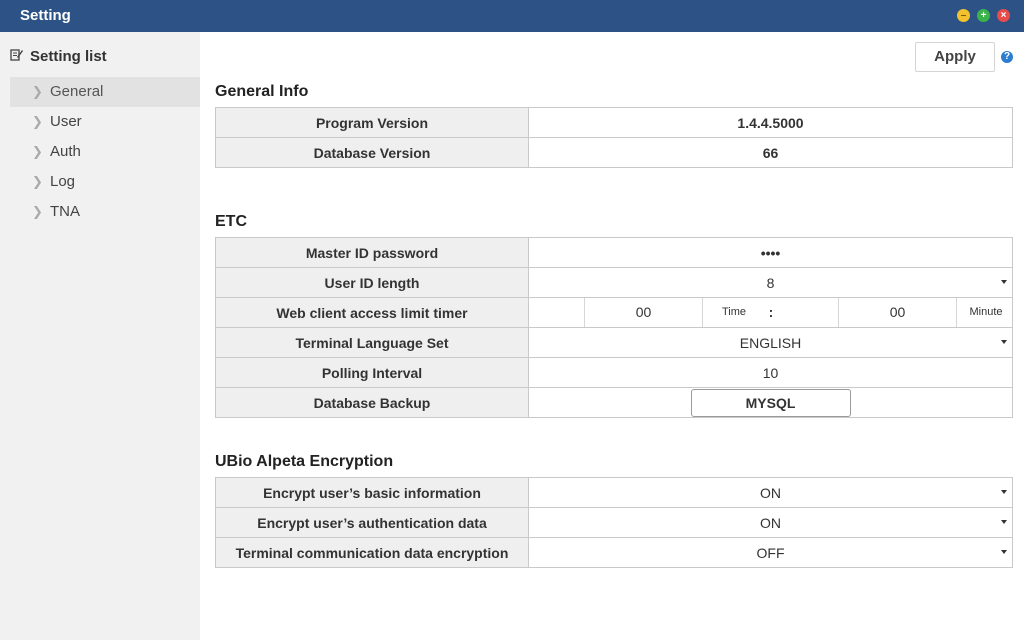  What do you see at coordinates (372, 282) in the screenshot?
I see `user-id-length-label: User ID length` at bounding box center [372, 282].